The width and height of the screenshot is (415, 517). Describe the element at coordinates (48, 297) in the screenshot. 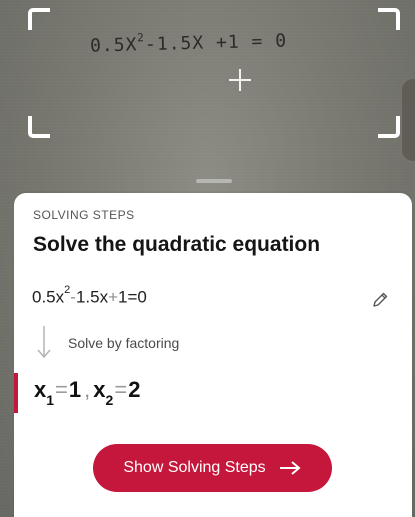

I see `equation-term1: 0.5x` at that location.